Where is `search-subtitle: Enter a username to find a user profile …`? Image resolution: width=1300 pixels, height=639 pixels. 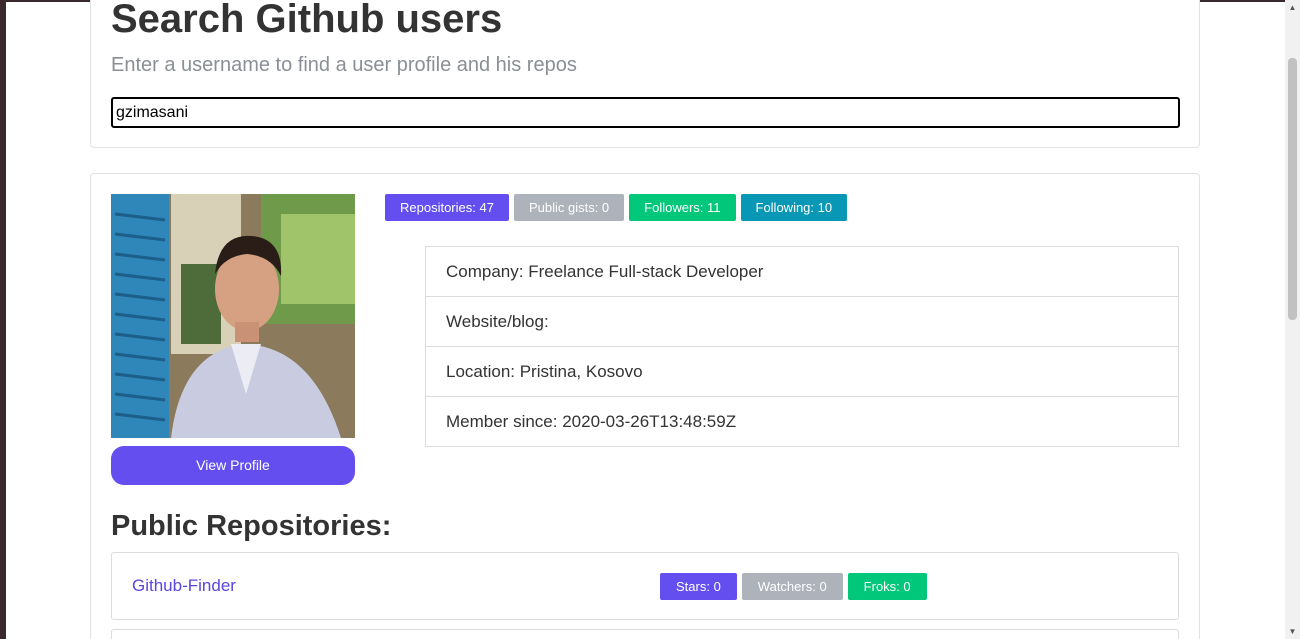 search-subtitle: Enter a username to find a user profile … is located at coordinates (344, 65).